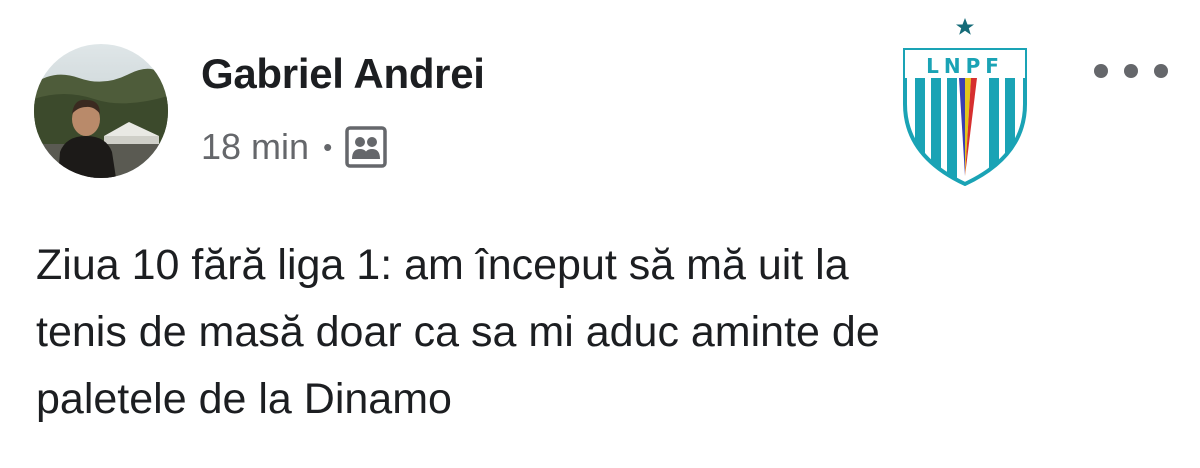  What do you see at coordinates (343, 74) in the screenshot?
I see `author-name: Gabriel Andrei` at bounding box center [343, 74].